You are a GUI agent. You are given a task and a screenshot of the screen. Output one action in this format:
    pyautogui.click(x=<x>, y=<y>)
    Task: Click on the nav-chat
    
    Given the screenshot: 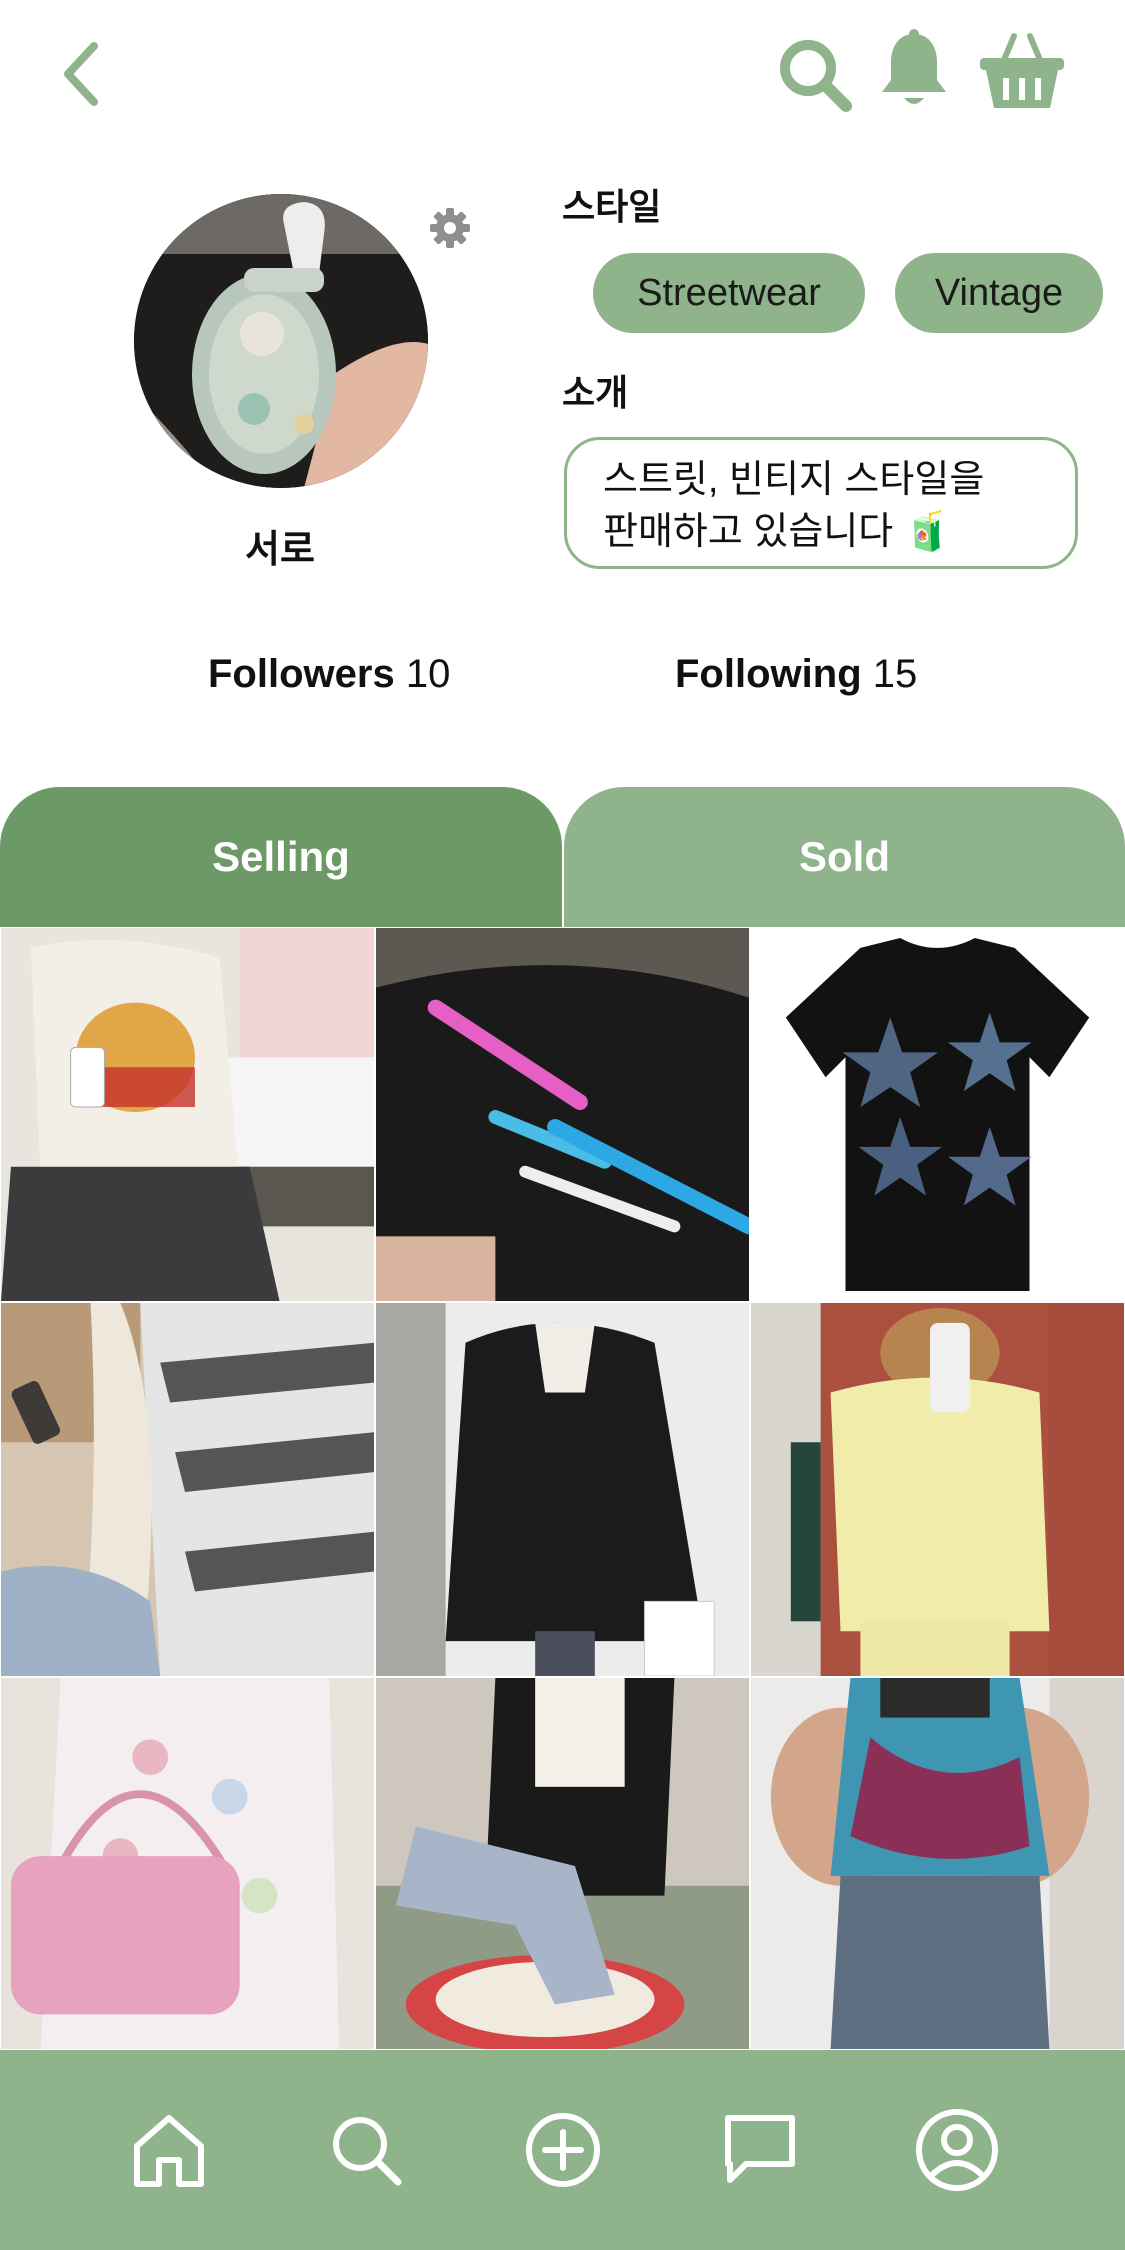 What is the action you would take?
    pyautogui.click(x=760, y=2150)
    